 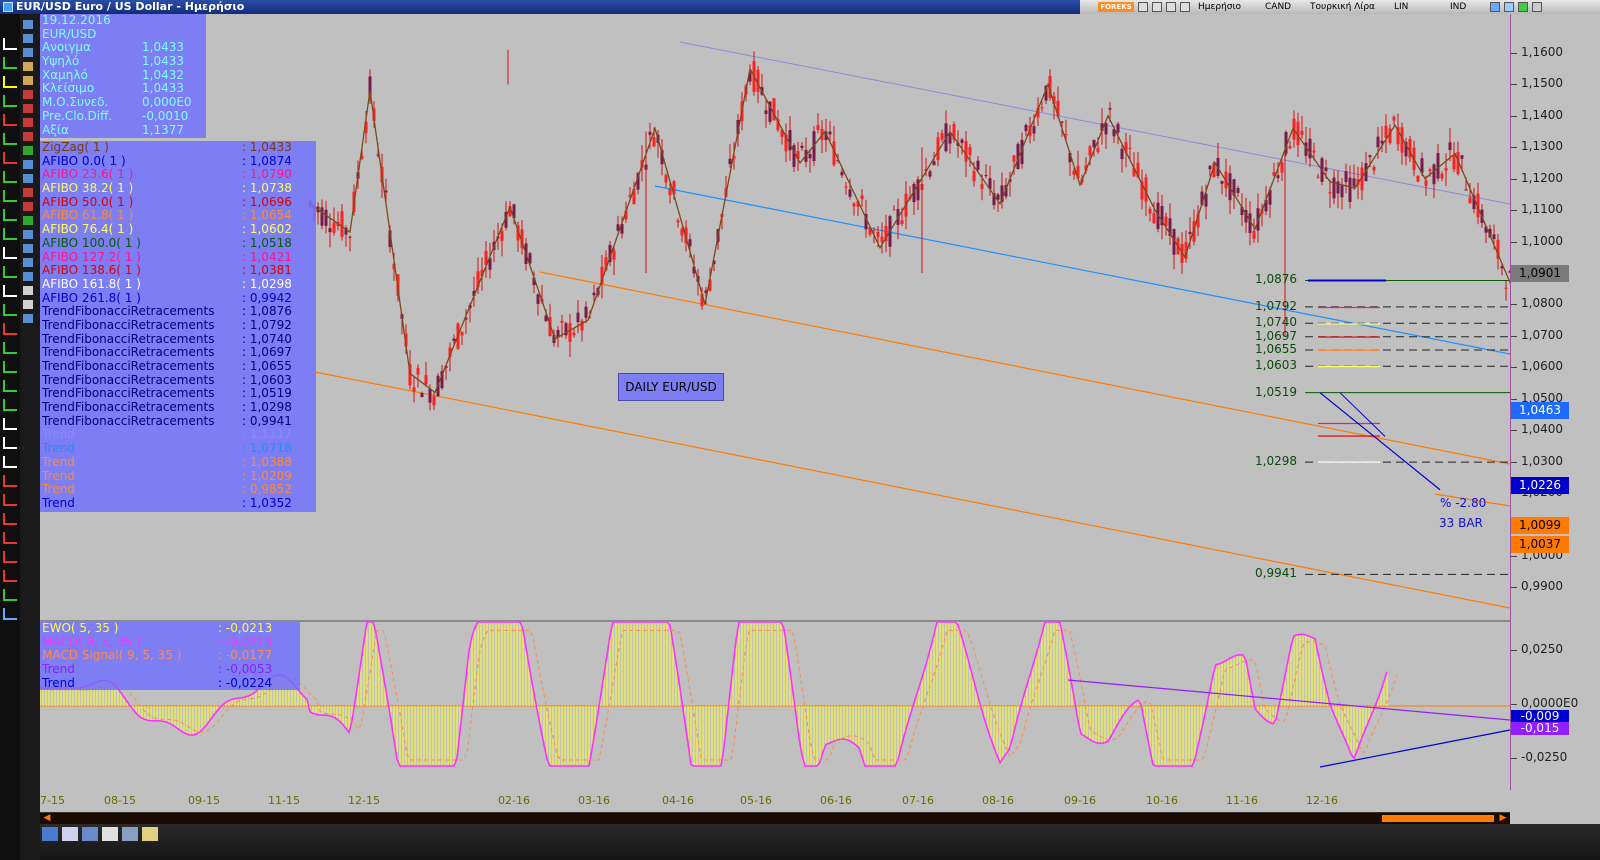 What do you see at coordinates (170, 628) in the screenshot?
I see `oscillator-legend-row: EWO( 5, 35 ): -0,0213` at bounding box center [170, 628].